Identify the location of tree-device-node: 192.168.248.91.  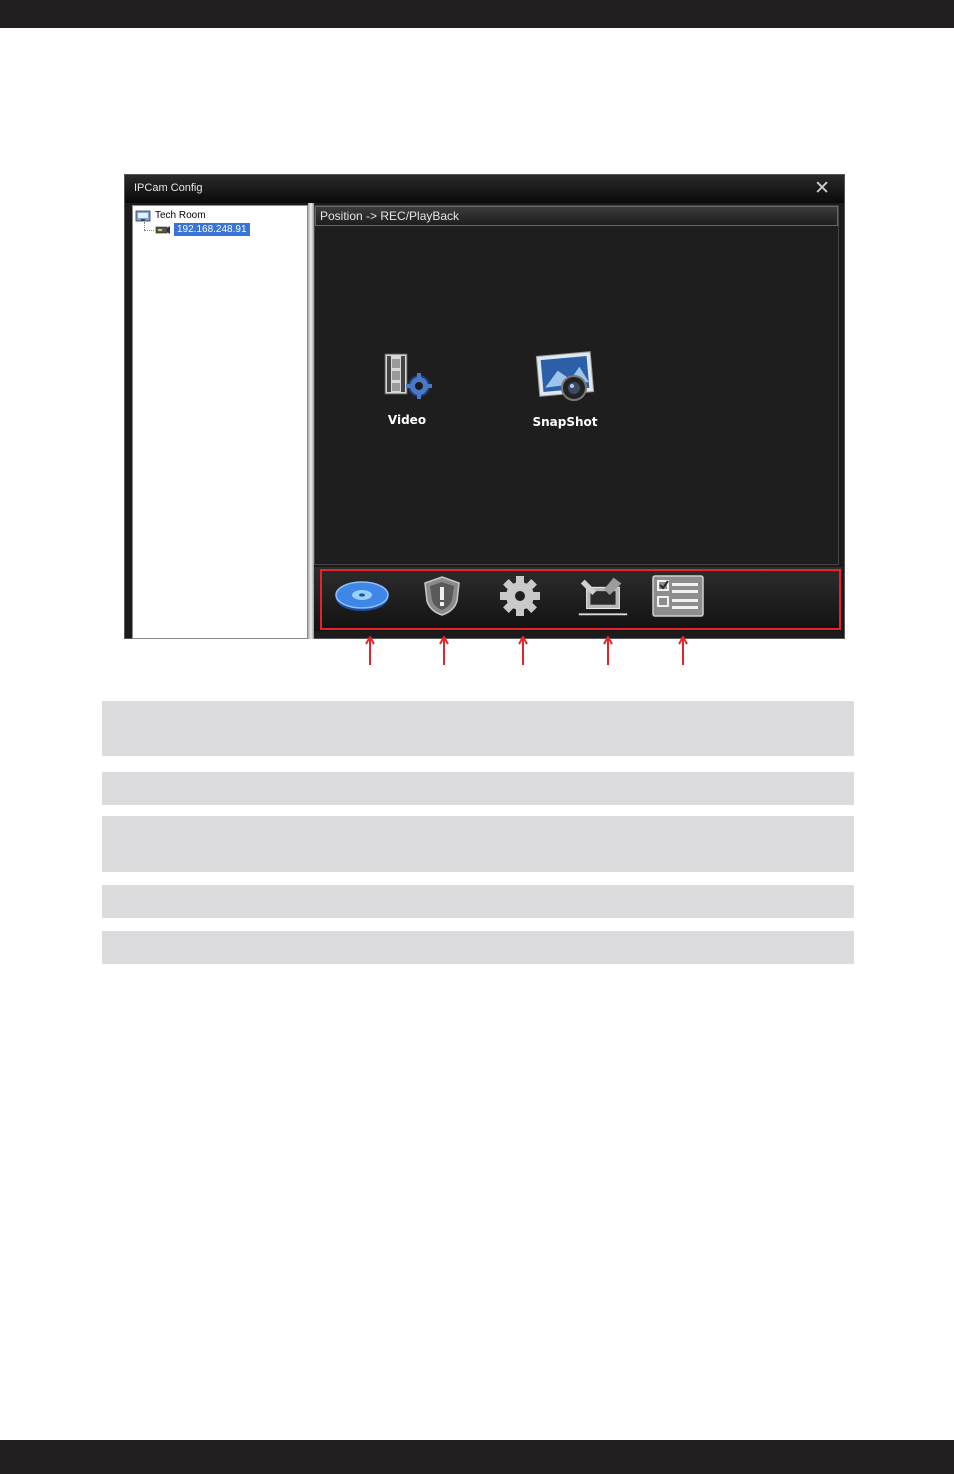
(202, 229).